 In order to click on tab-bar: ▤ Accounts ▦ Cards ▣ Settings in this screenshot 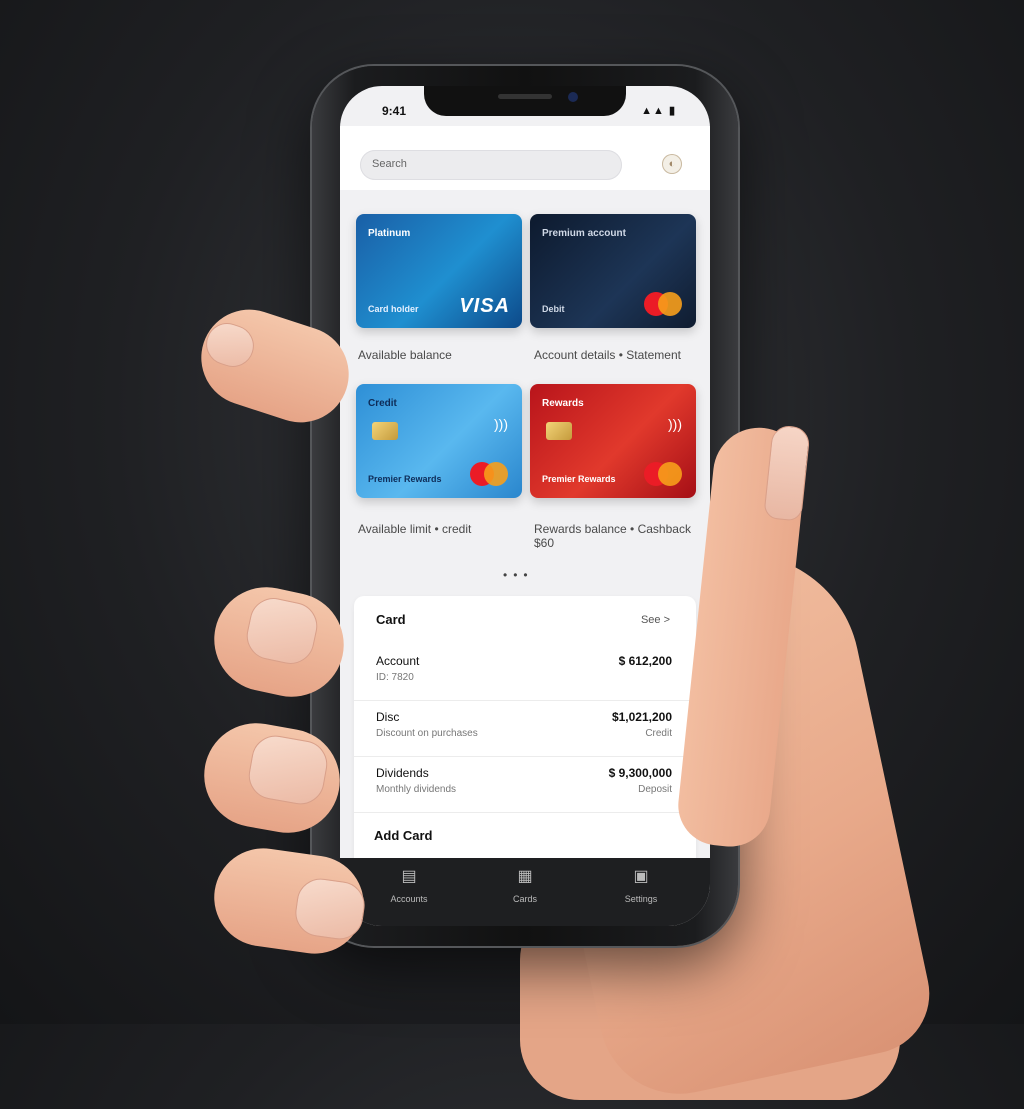, I will do `click(525, 892)`.